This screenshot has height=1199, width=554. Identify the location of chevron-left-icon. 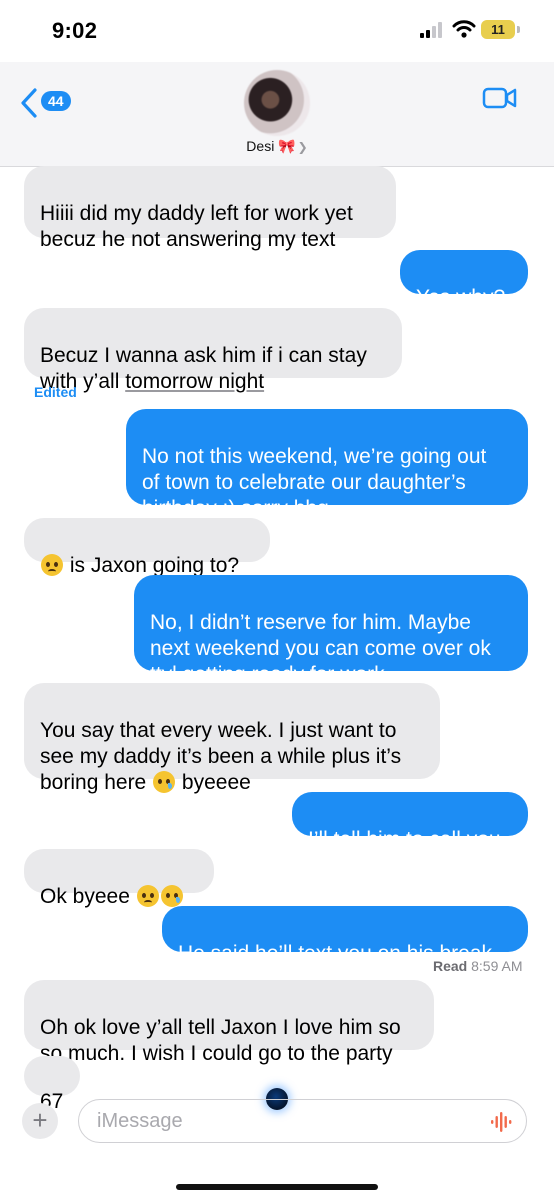
(29, 103).